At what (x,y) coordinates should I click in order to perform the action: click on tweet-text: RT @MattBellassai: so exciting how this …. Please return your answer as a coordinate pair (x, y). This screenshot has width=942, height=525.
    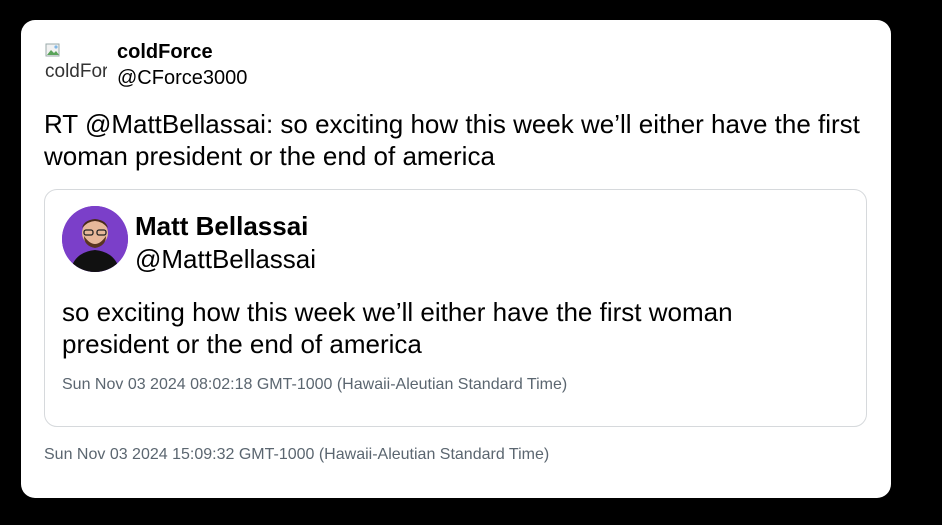
    Looking at the image, I should click on (452, 140).